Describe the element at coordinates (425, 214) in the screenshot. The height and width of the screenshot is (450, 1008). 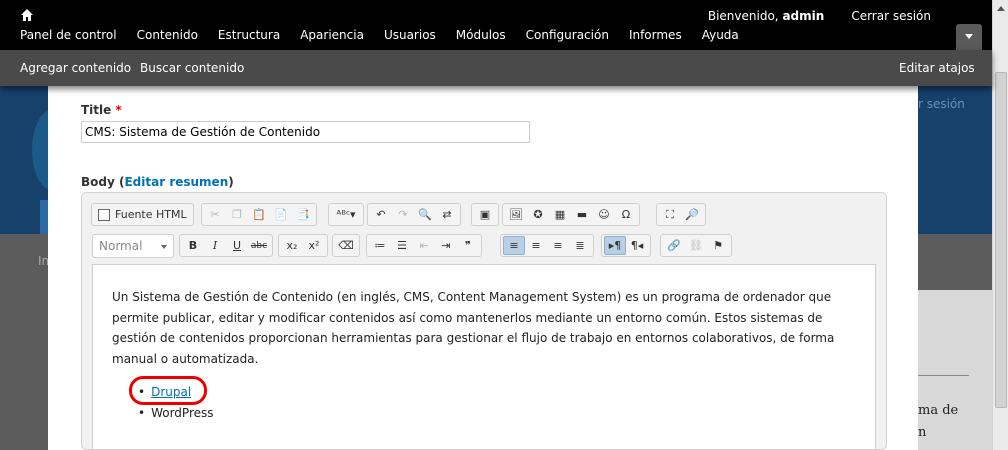
I see `find-icon: 🔍` at that location.